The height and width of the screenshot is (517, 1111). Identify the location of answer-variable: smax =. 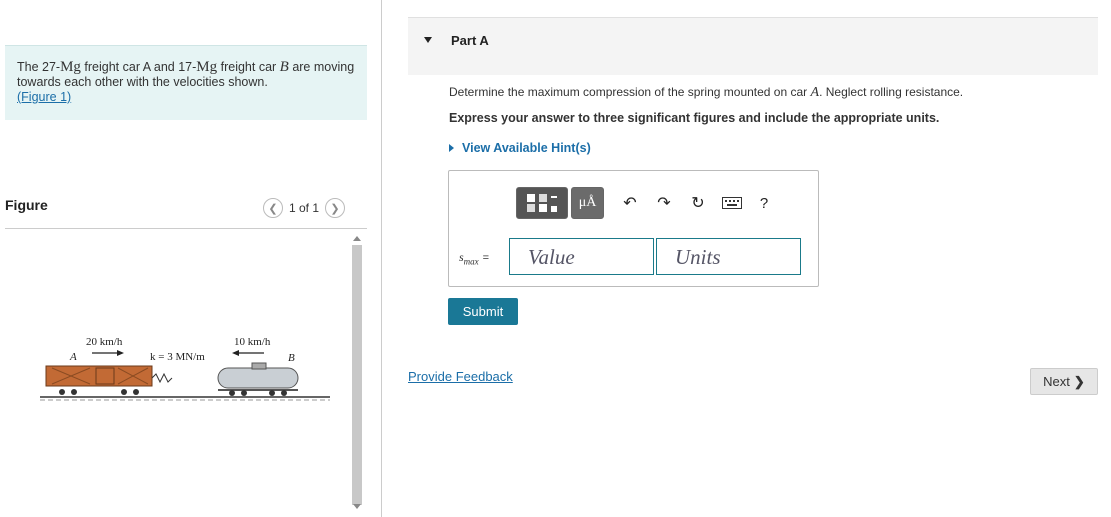
(474, 258).